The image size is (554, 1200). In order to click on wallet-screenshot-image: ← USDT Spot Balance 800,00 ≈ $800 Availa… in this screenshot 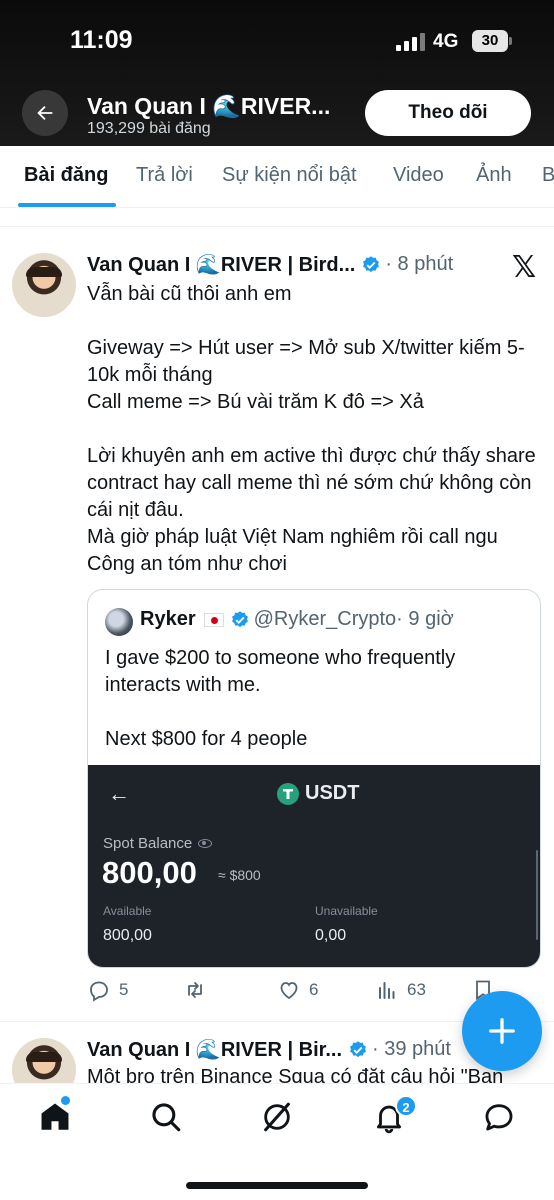, I will do `click(314, 866)`.